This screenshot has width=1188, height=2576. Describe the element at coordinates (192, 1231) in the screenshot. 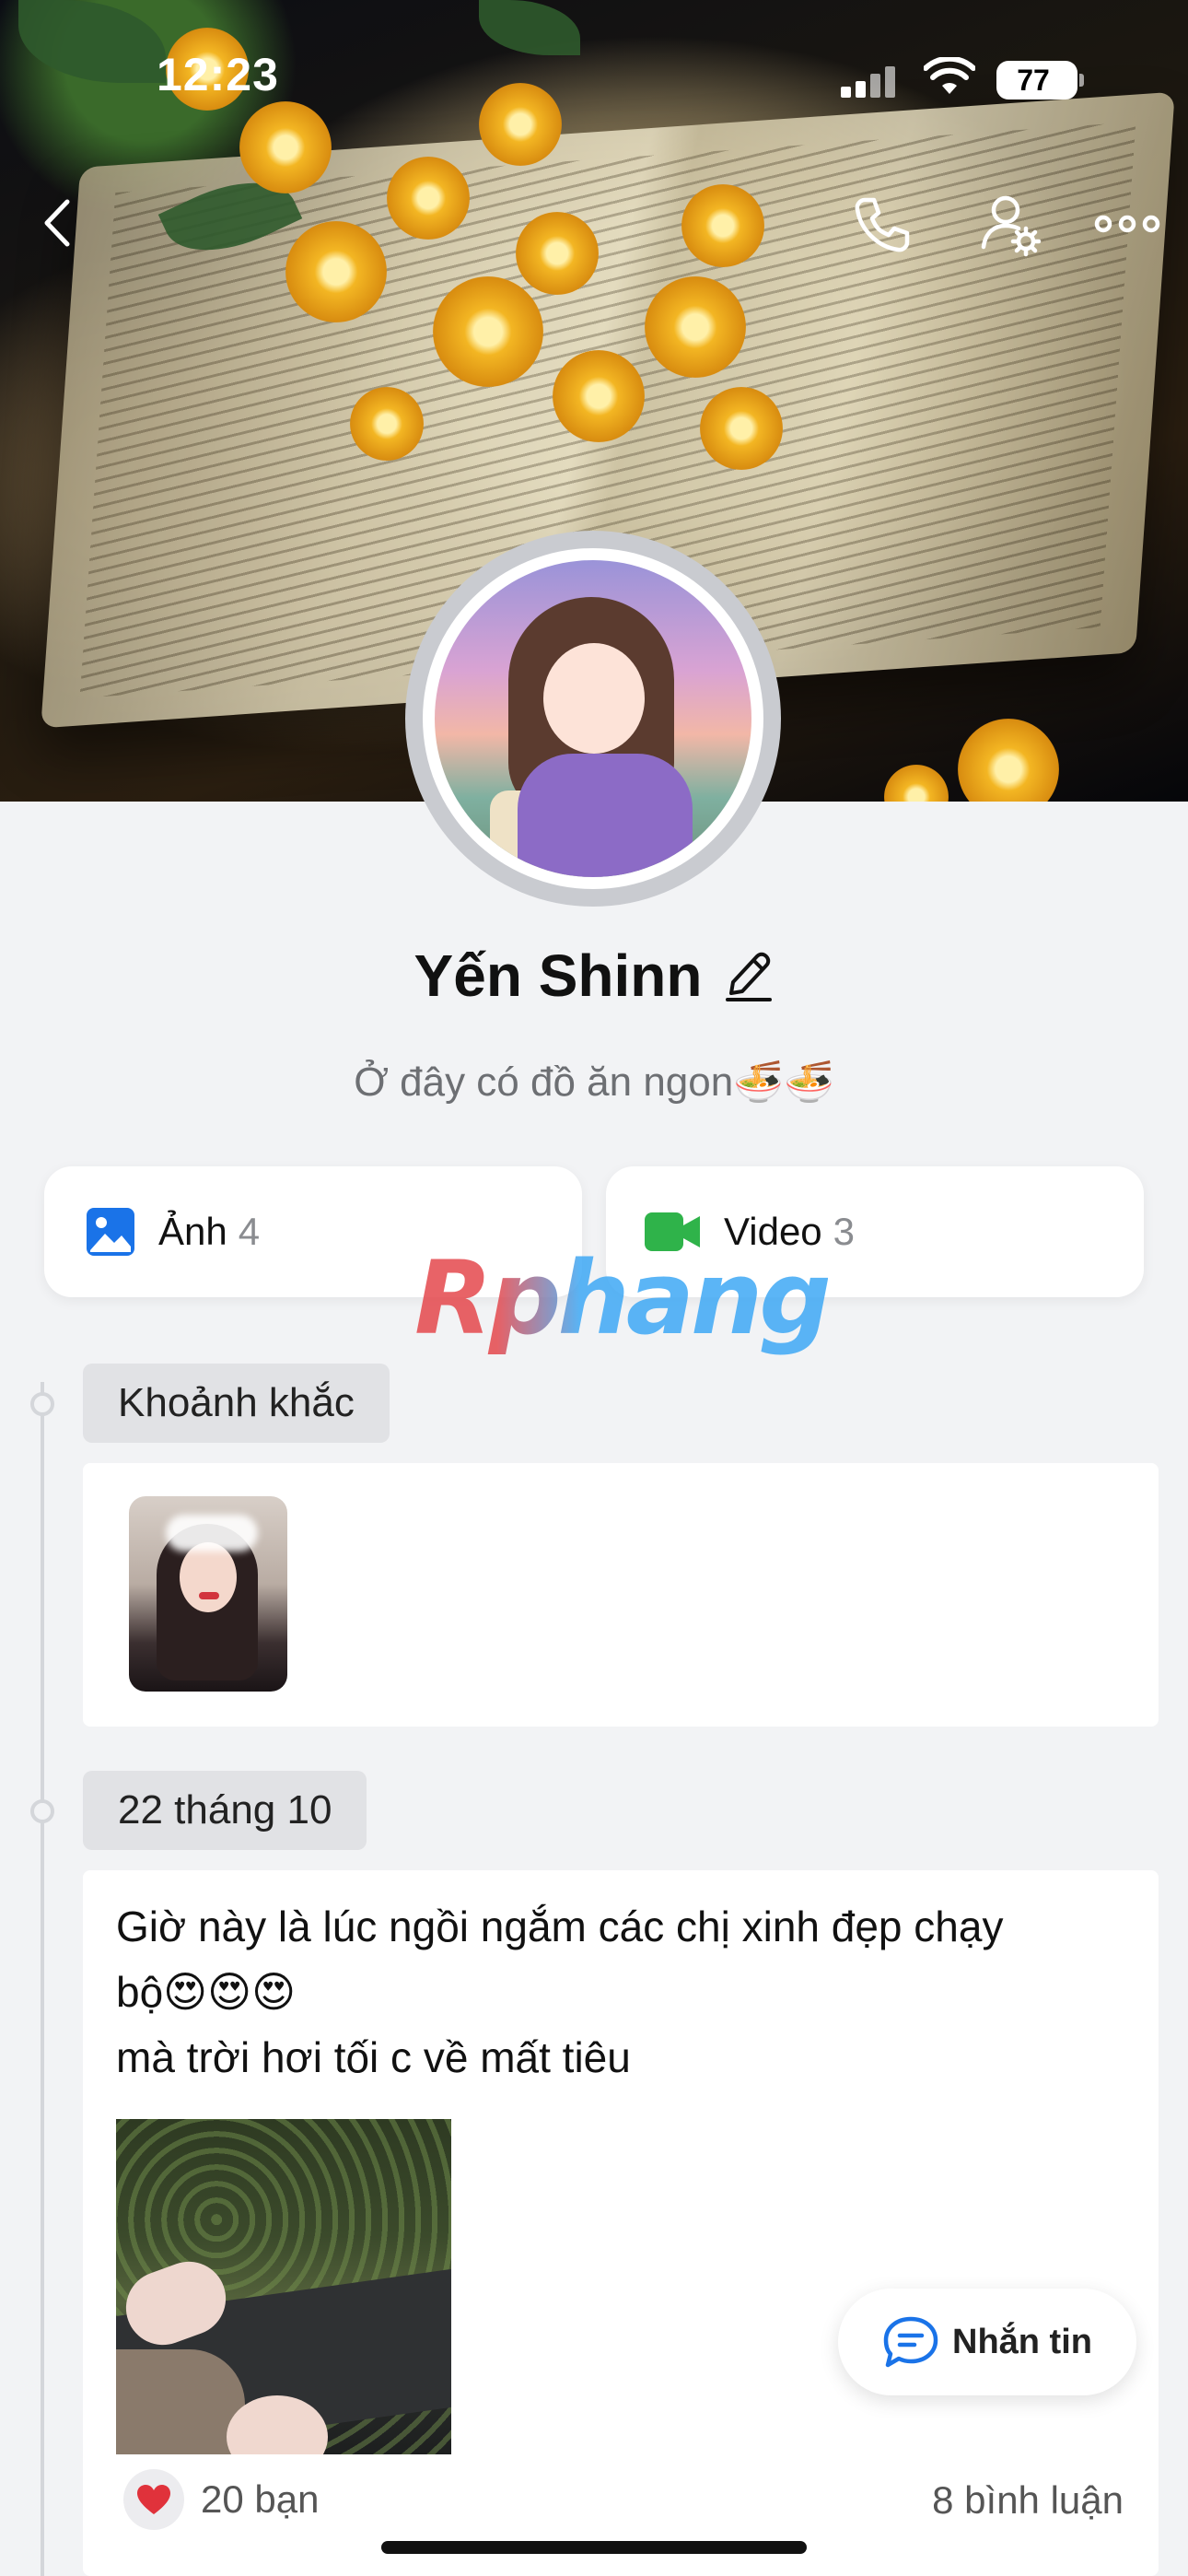

I see `photos-label: Ảnh` at that location.